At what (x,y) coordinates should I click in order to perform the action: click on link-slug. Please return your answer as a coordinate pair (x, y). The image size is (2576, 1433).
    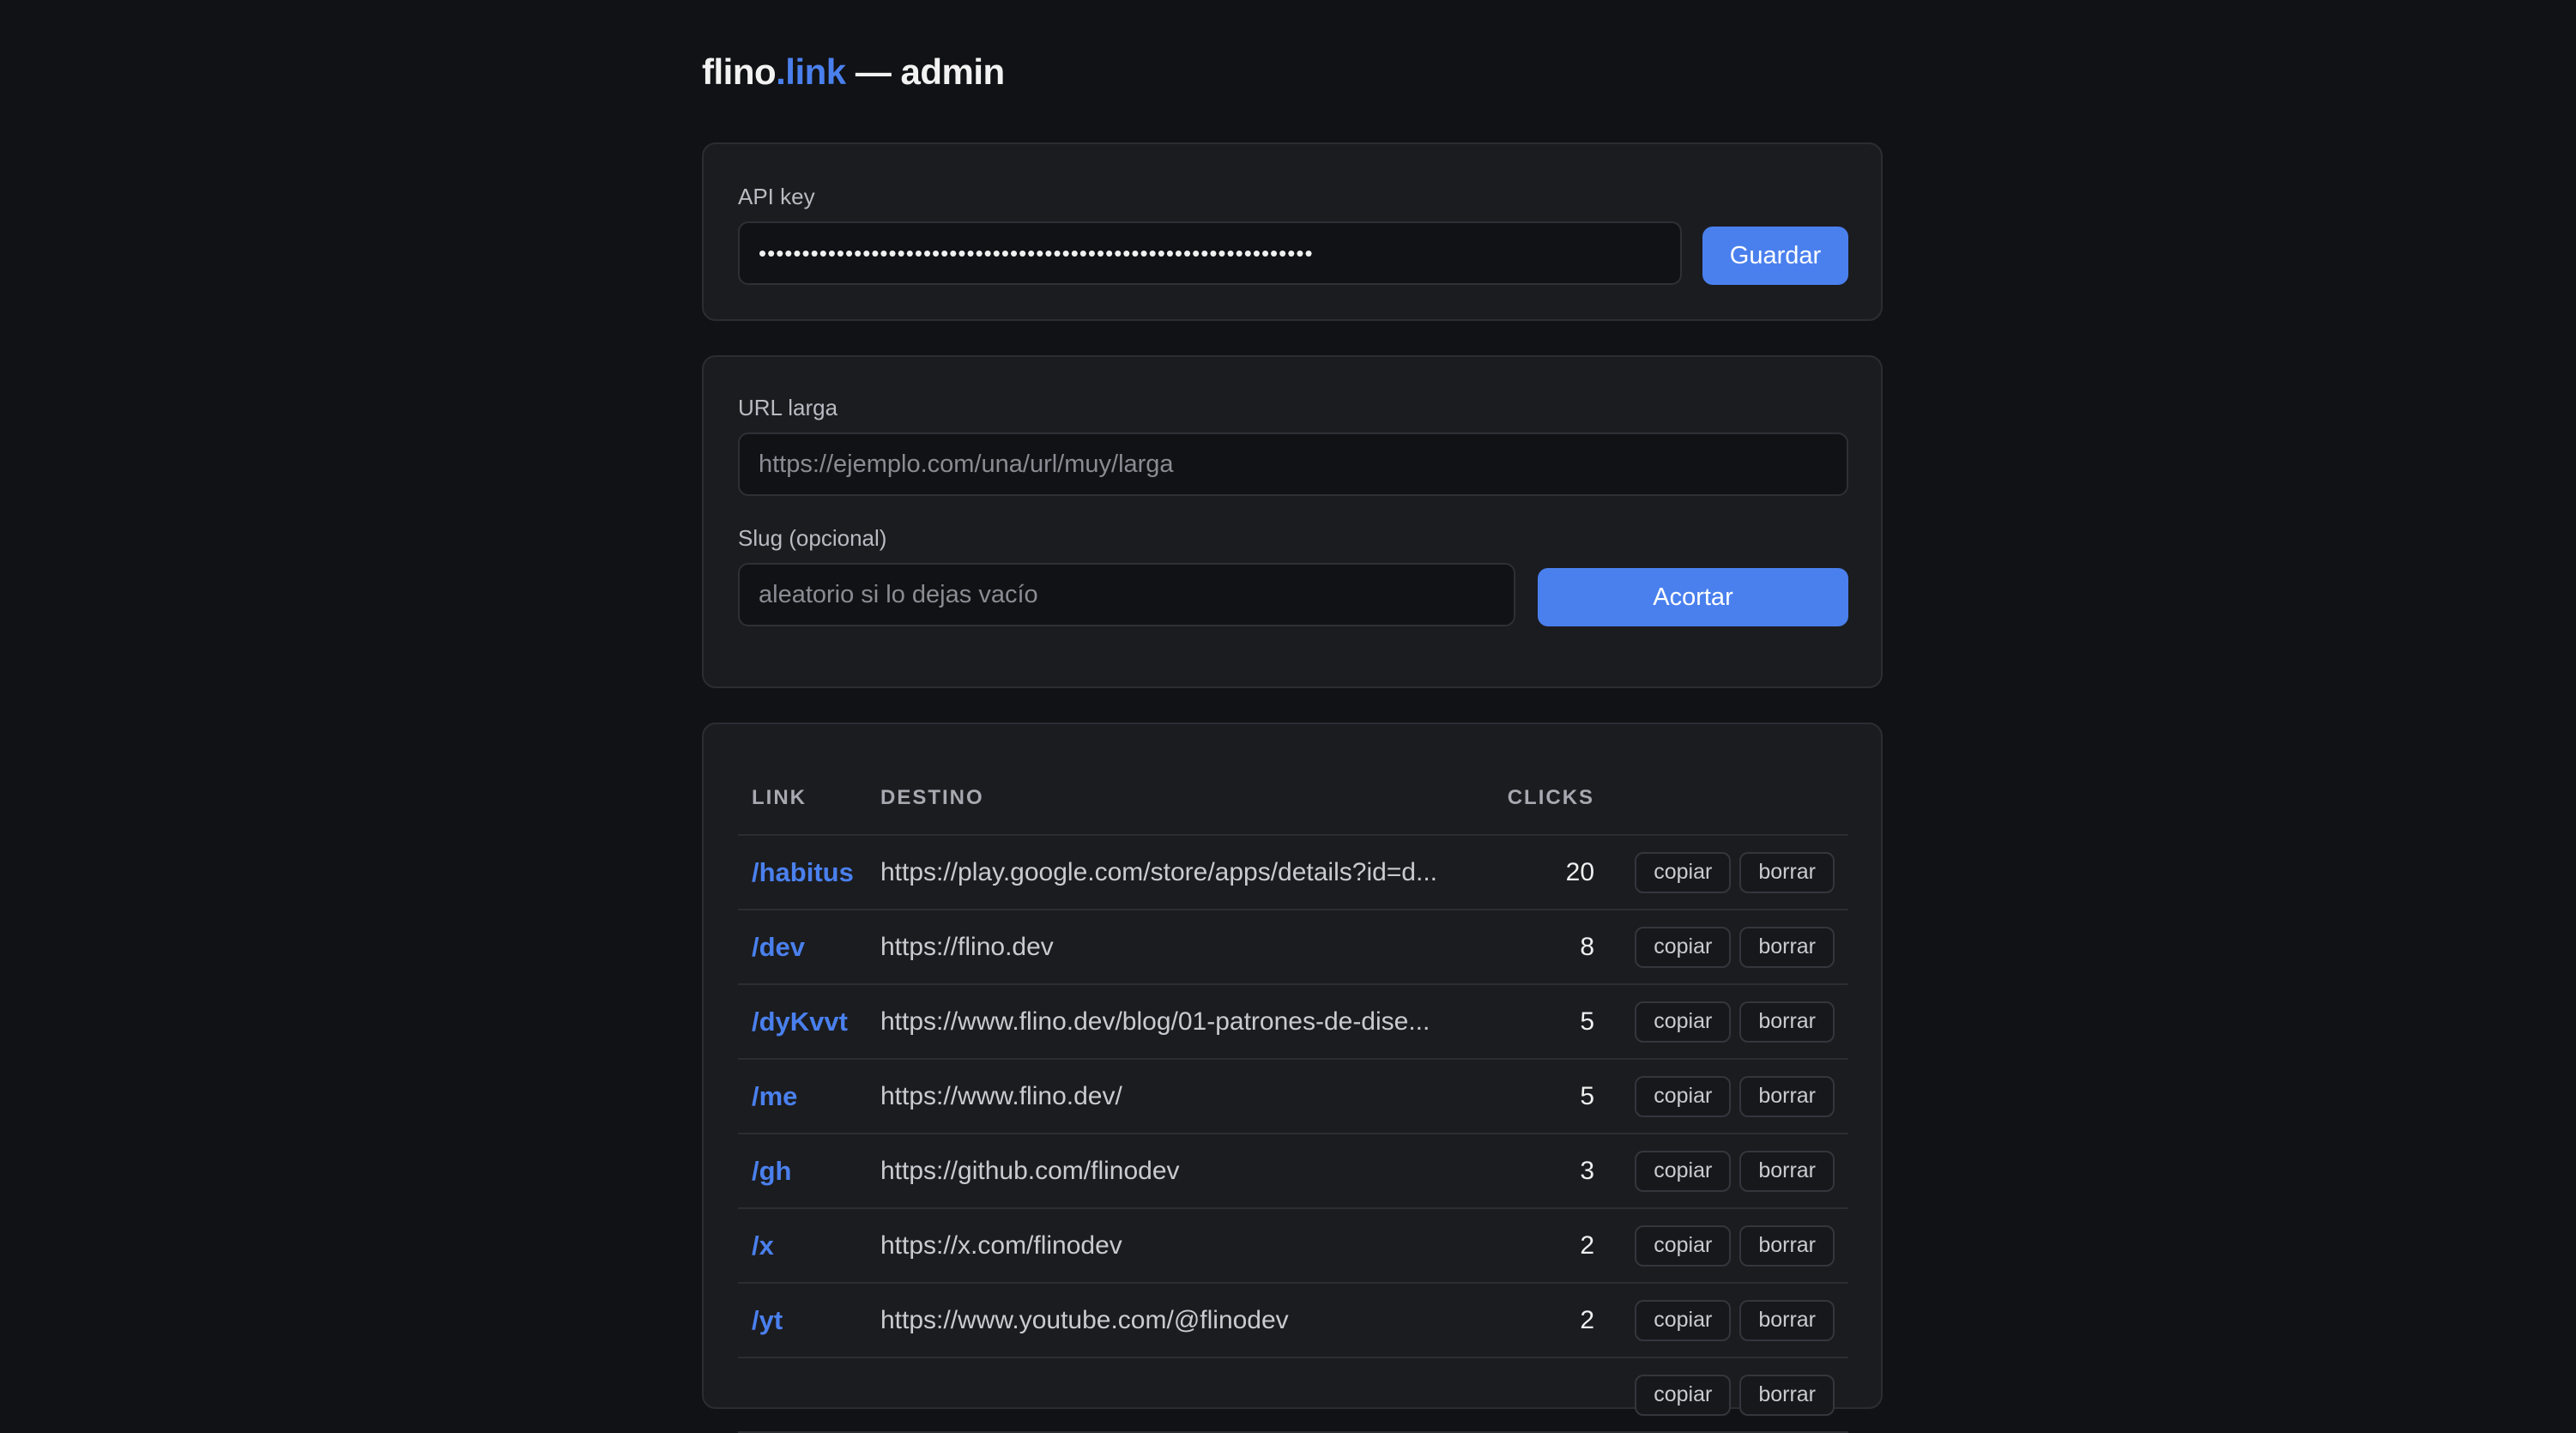
    Looking at the image, I should click on (809, 1395).